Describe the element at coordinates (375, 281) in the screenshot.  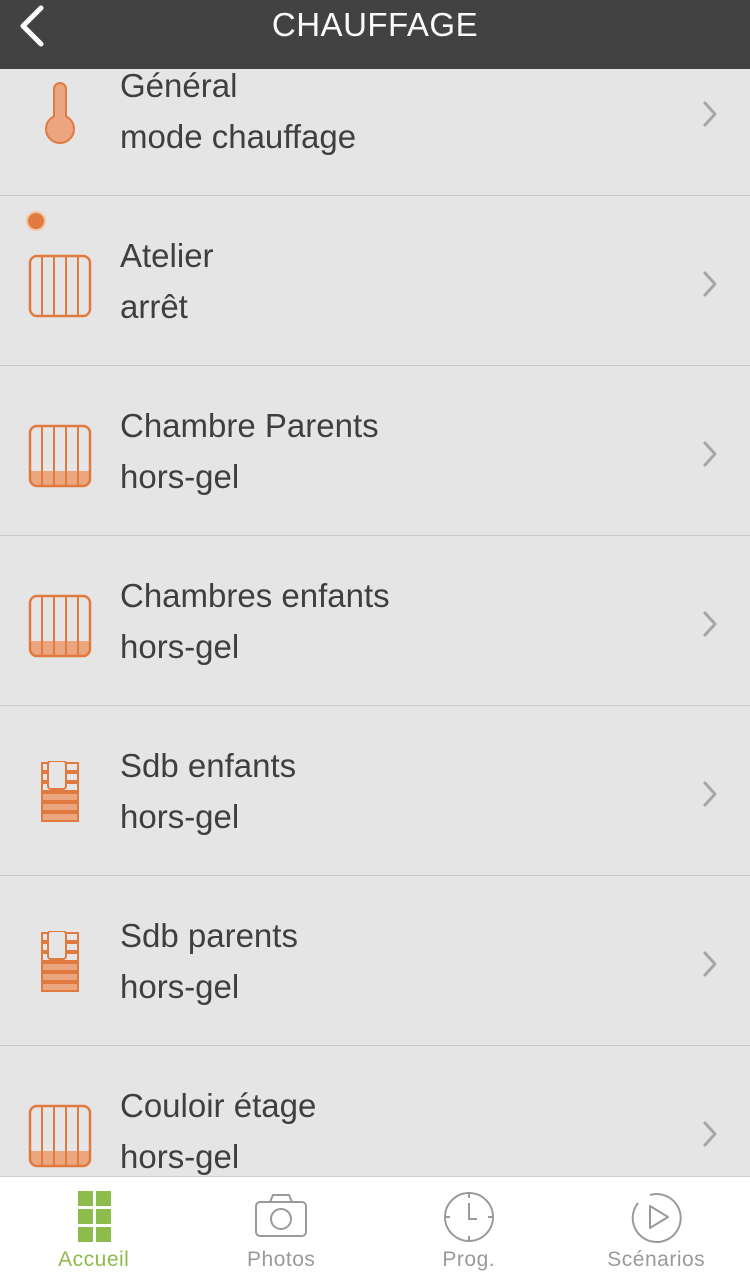
I see `list-item: Atelier arrêt` at that location.